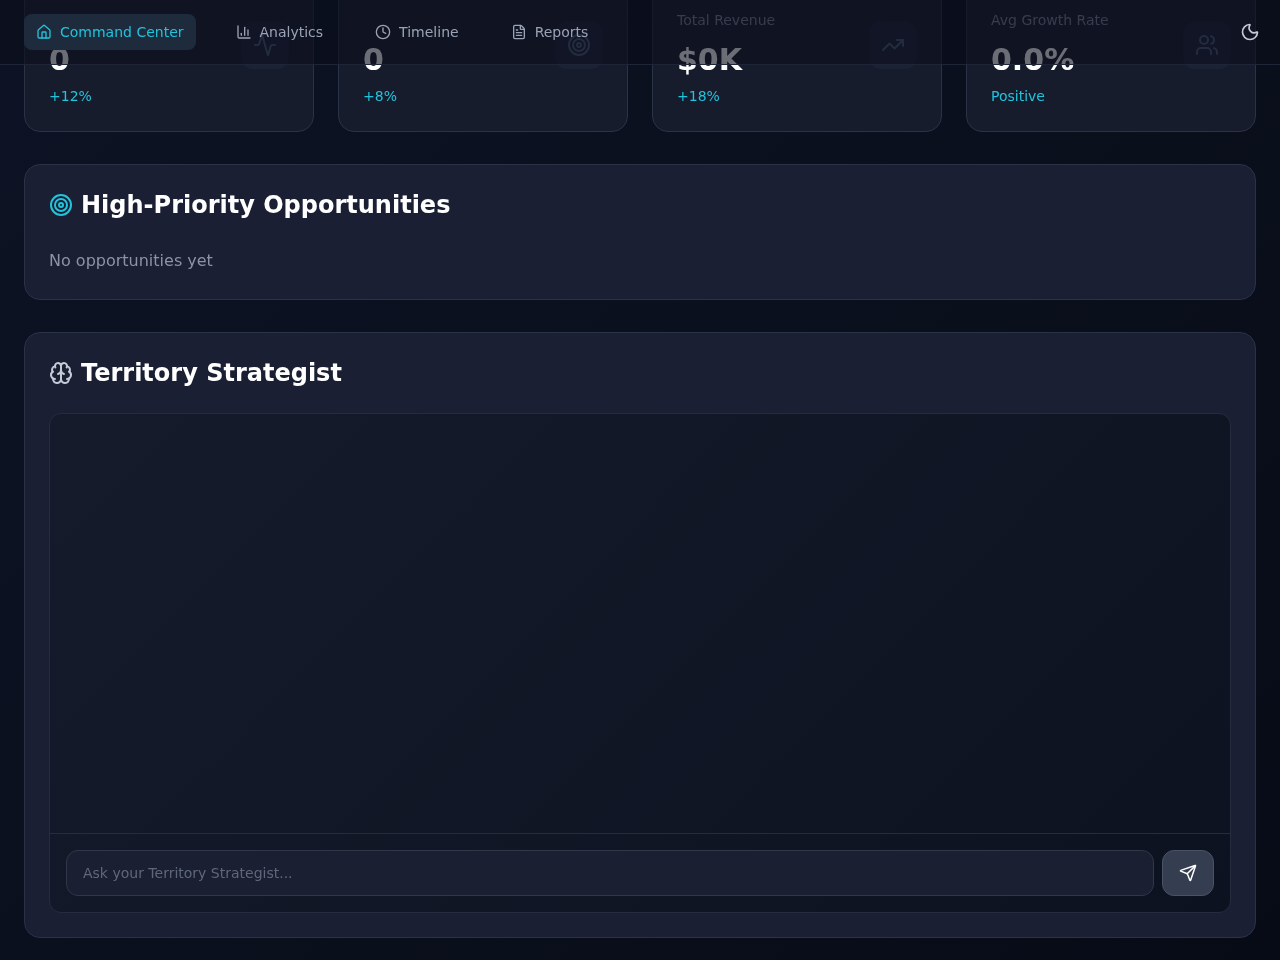  Describe the element at coordinates (698, 96) in the screenshot. I see `stat-change: +18%` at that location.